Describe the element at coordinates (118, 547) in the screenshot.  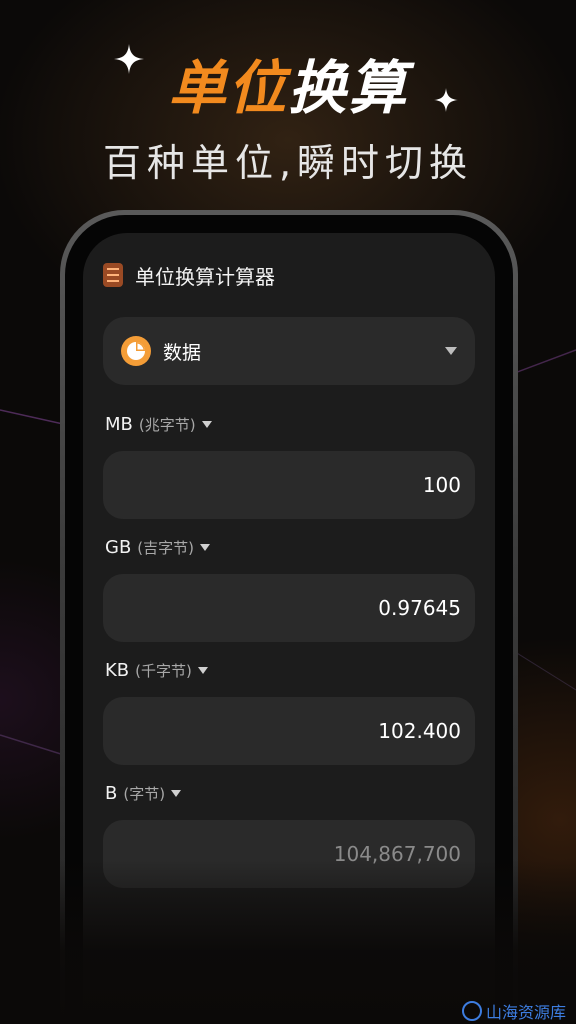
I see `unit-code: GB` at that location.